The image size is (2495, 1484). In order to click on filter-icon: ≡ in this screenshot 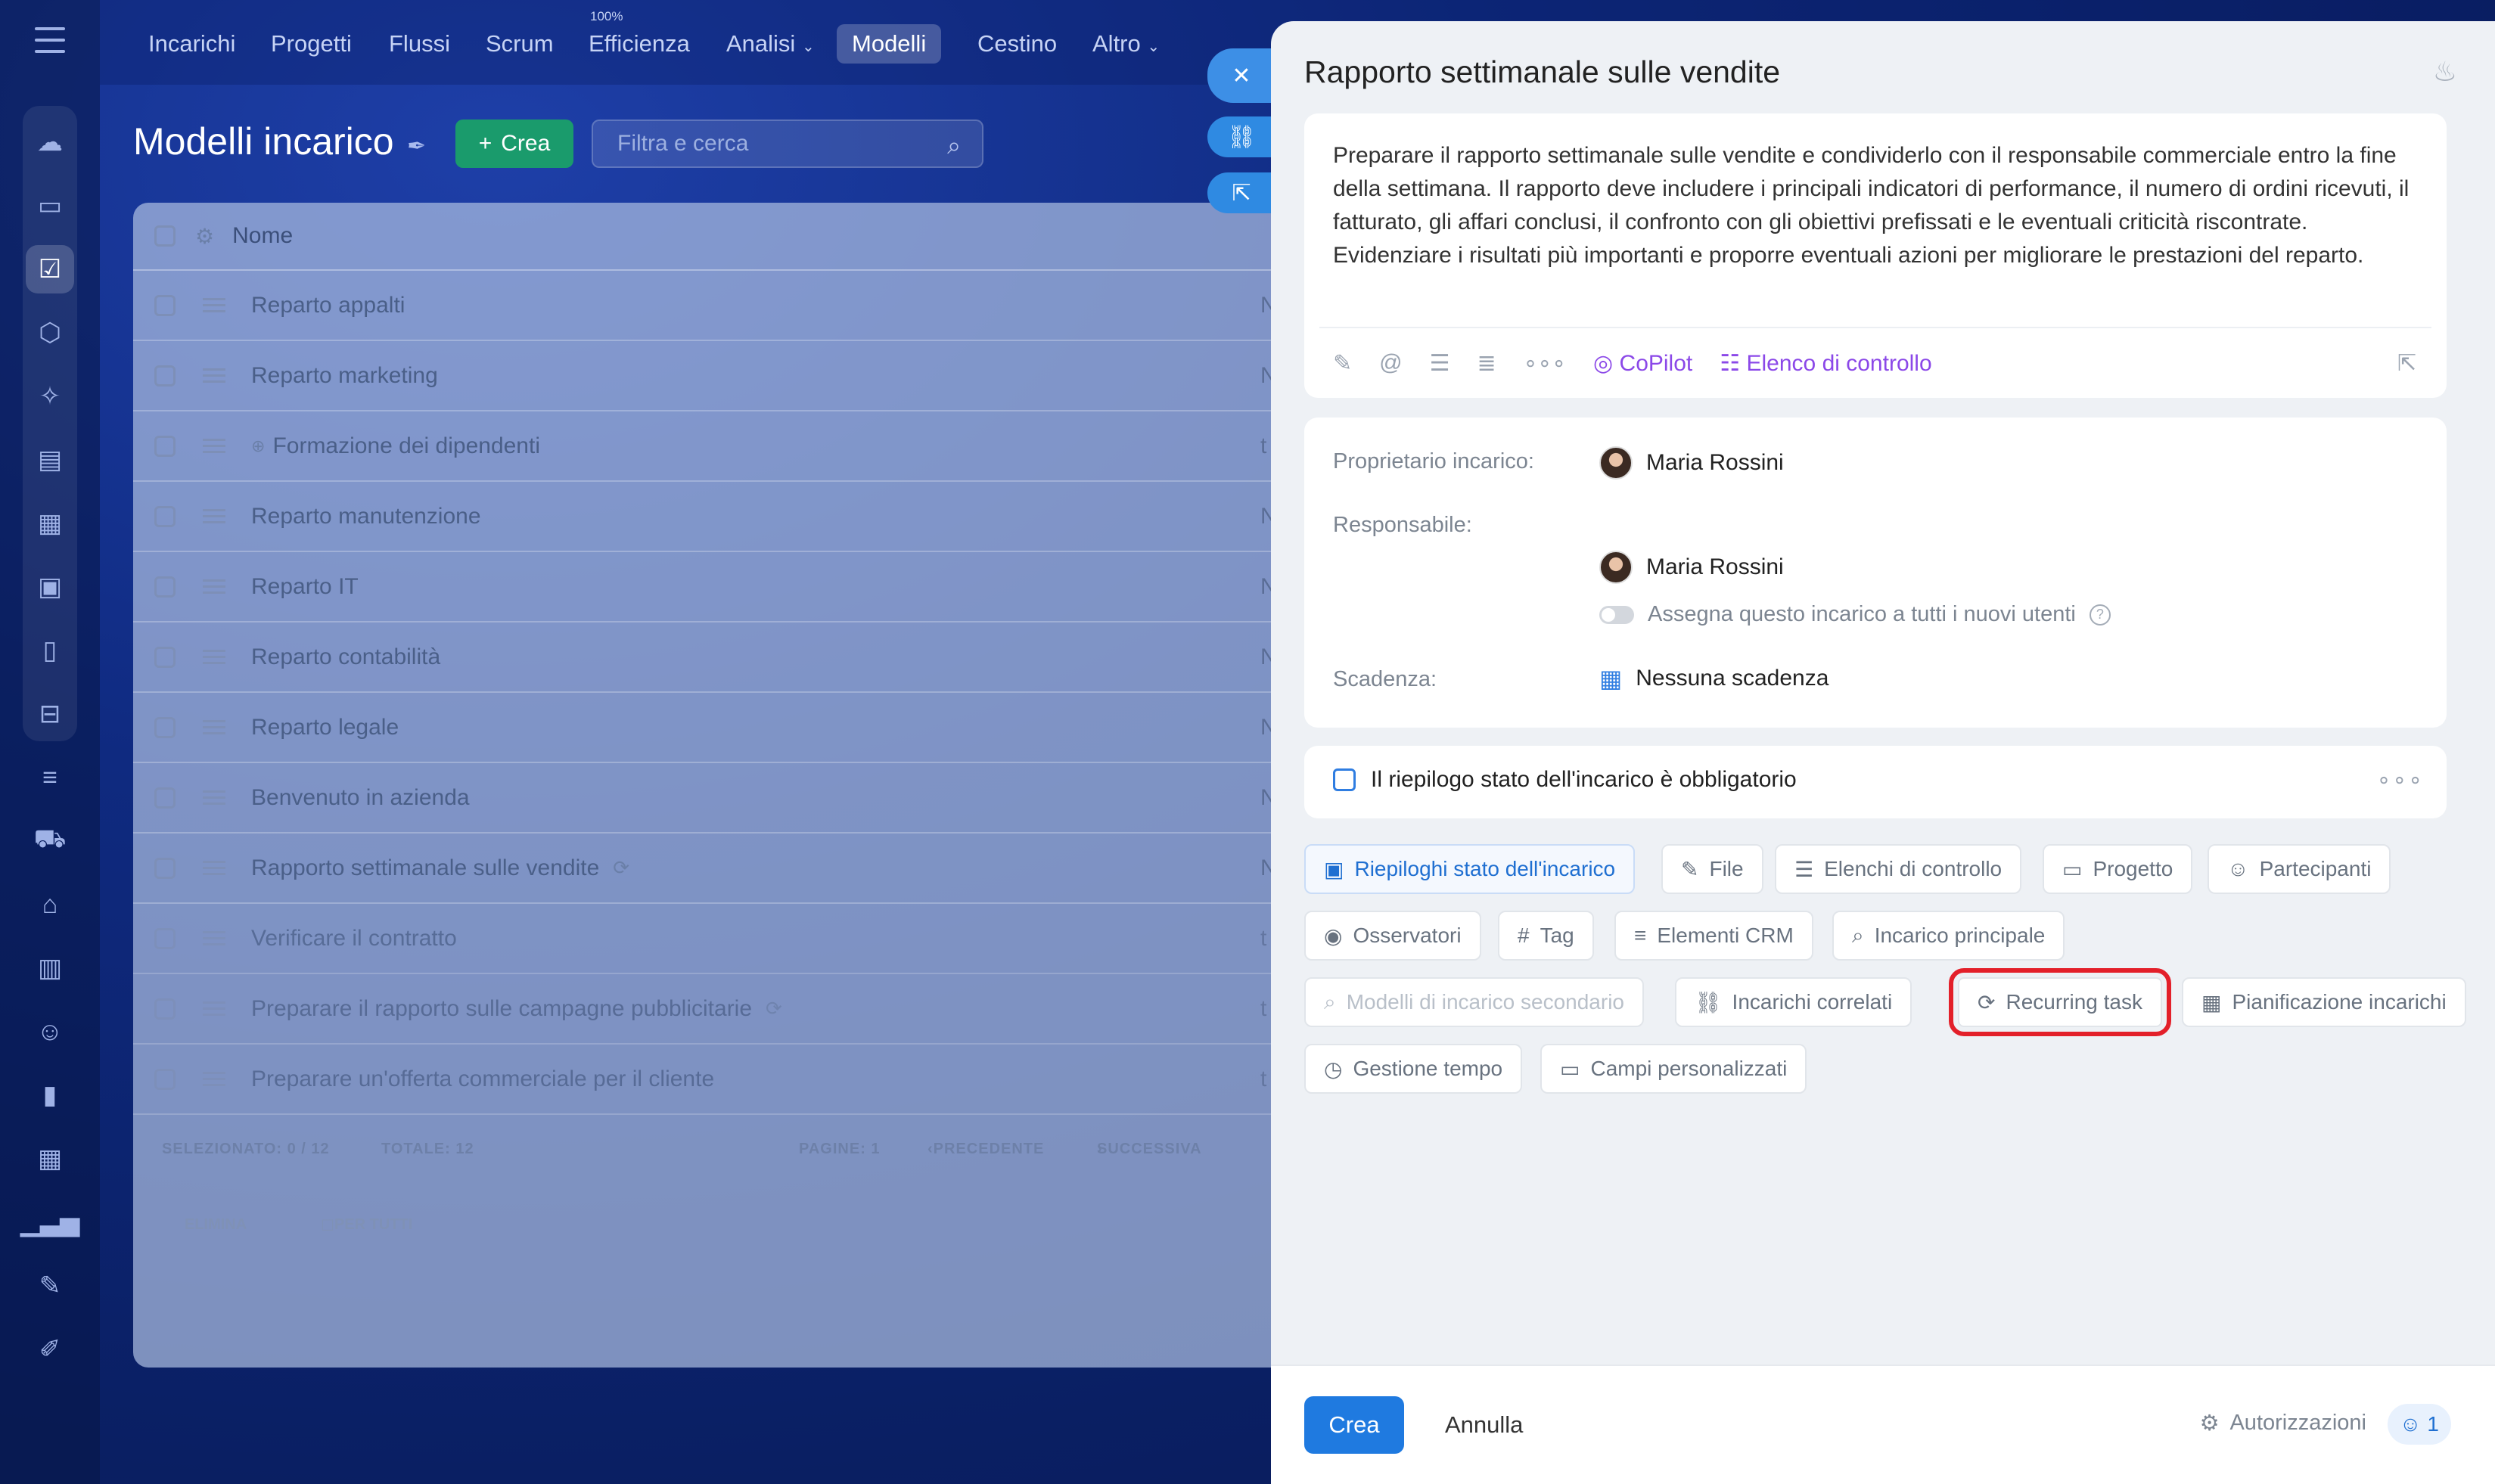, I will do `click(50, 777)`.